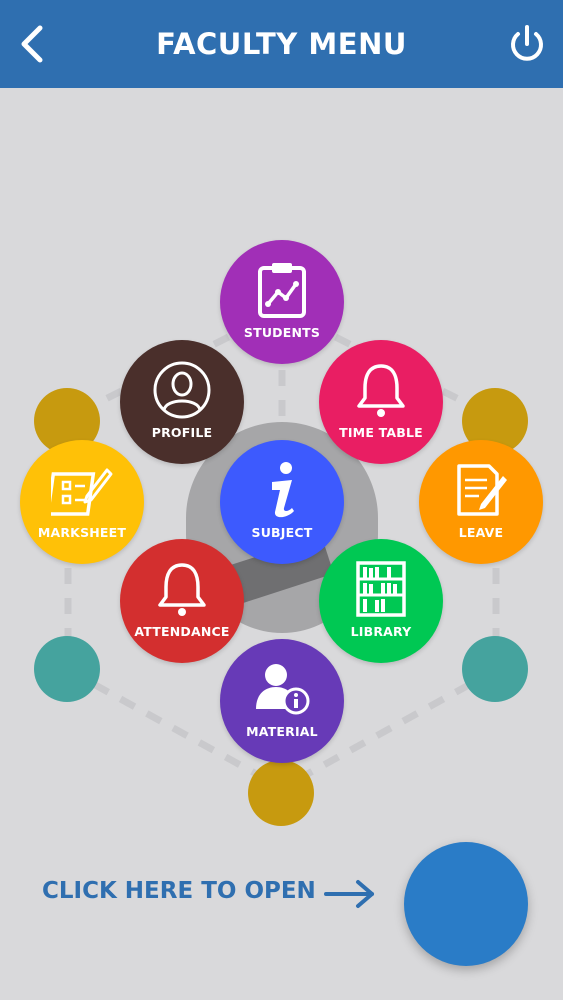 The width and height of the screenshot is (563, 1000). I want to click on menu-item-library: LIBRARY, so click(381, 601).